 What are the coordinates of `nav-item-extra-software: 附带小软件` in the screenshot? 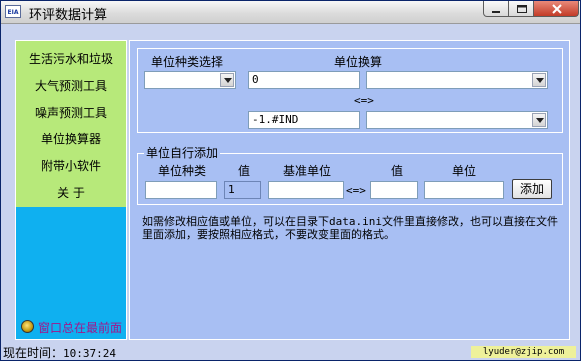 It's located at (71, 165).